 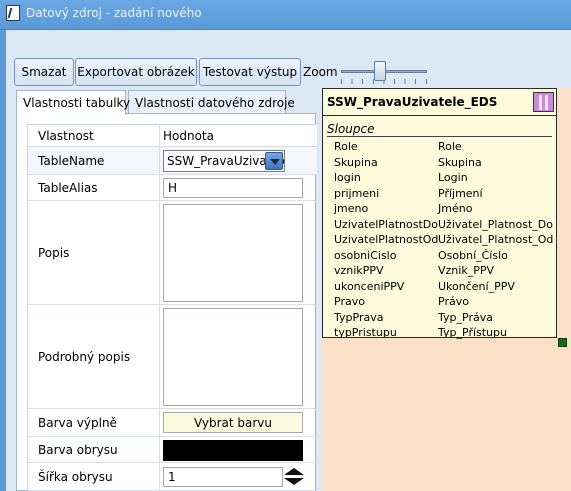 What do you see at coordinates (94, 476) in the screenshot?
I see `border-width-label: Šířka obrysu` at bounding box center [94, 476].